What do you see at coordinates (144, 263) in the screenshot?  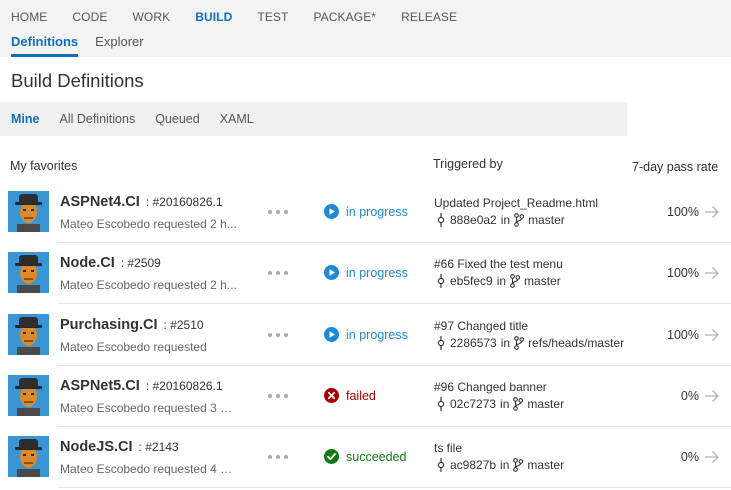 I see `build-number-value: #2509` at bounding box center [144, 263].